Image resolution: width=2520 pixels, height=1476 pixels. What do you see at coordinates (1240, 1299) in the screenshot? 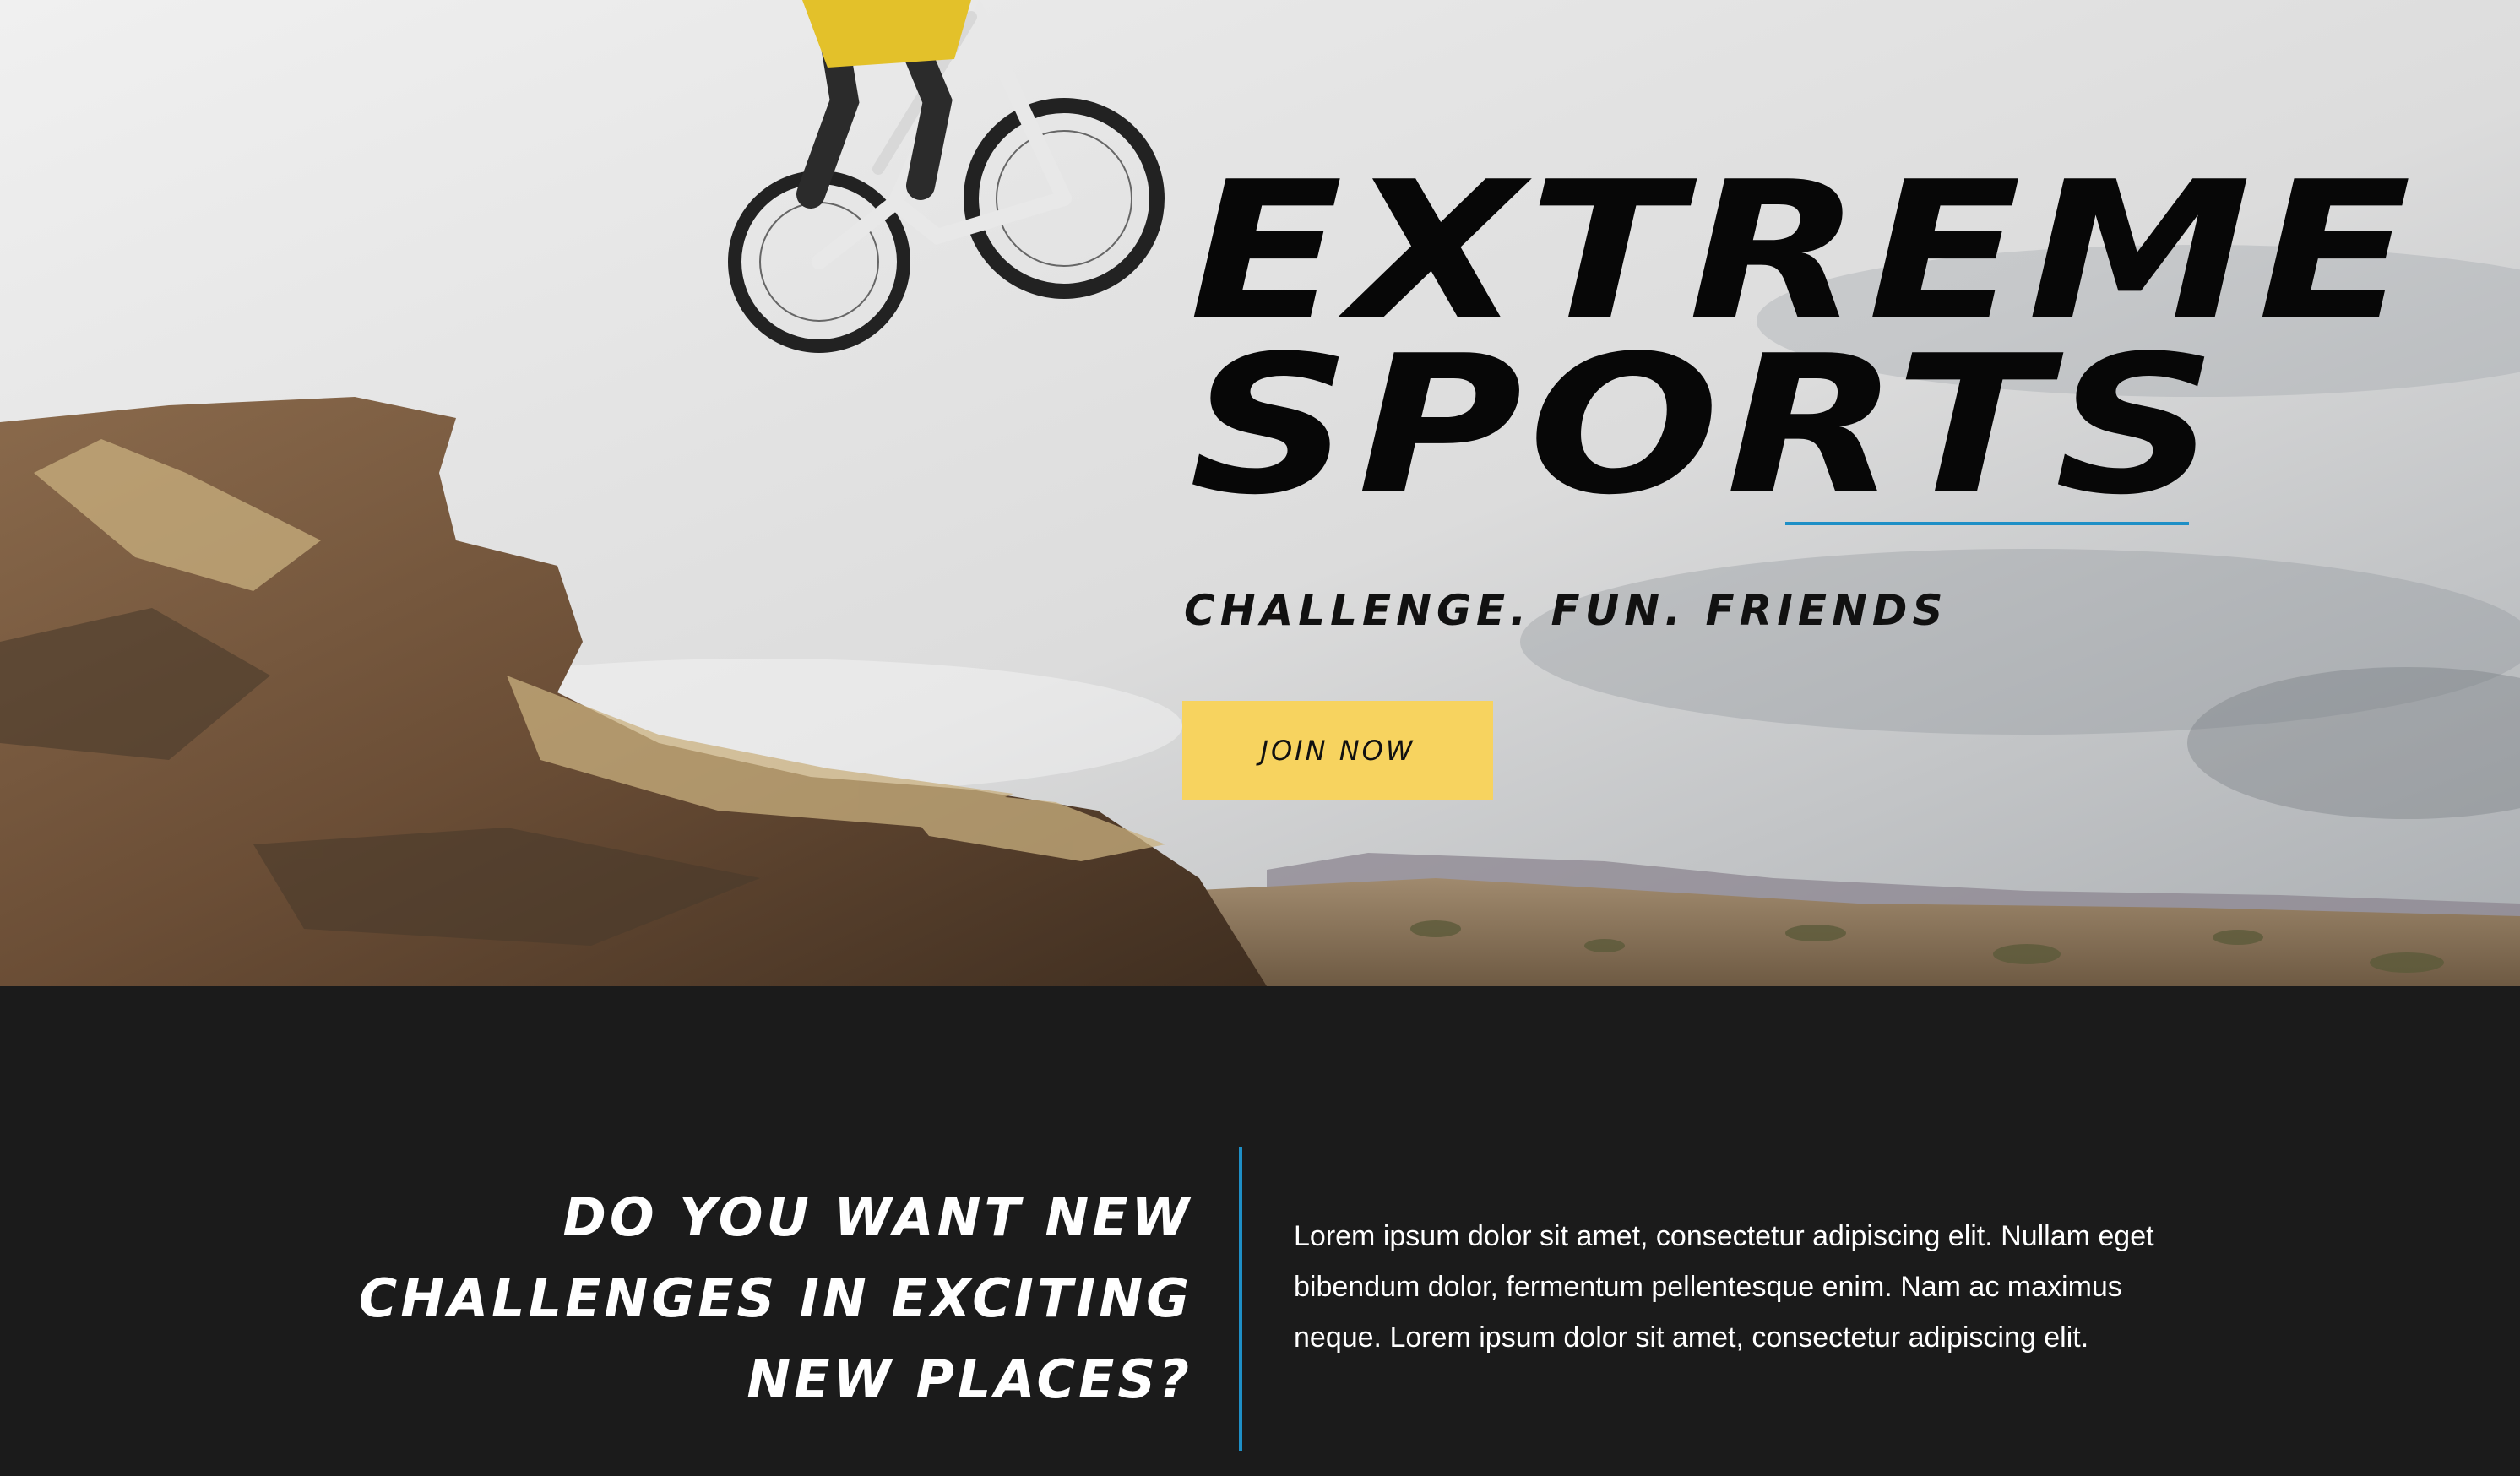
I see `intro-divider` at bounding box center [1240, 1299].